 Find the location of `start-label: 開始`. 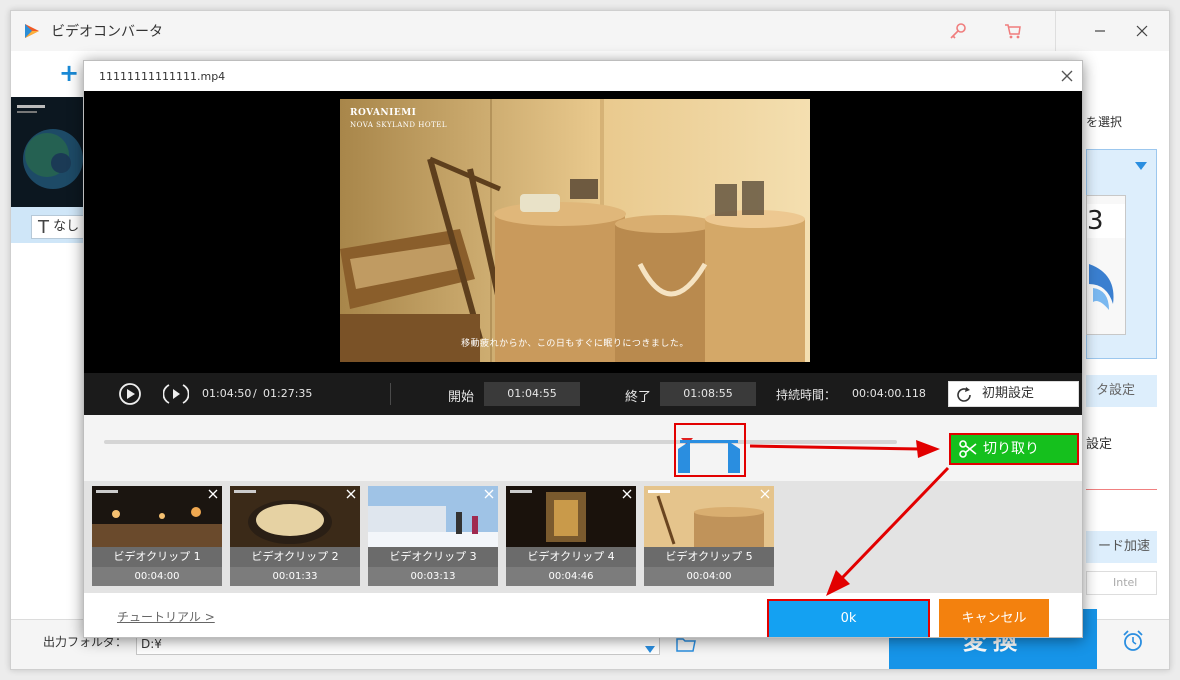

start-label: 開始 is located at coordinates (461, 397).